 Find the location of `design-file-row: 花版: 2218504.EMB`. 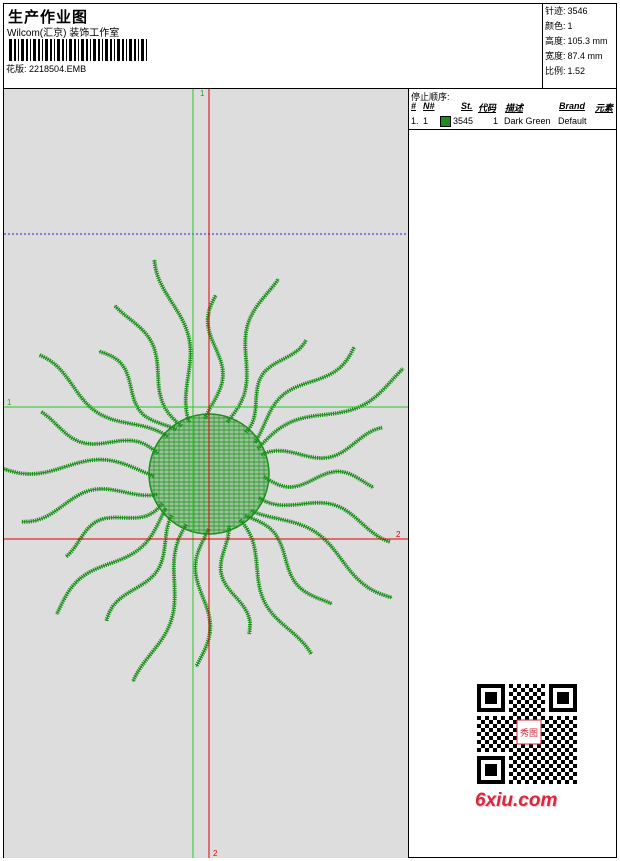

design-file-row: 花版: 2218504.EMB is located at coordinates (46, 68).